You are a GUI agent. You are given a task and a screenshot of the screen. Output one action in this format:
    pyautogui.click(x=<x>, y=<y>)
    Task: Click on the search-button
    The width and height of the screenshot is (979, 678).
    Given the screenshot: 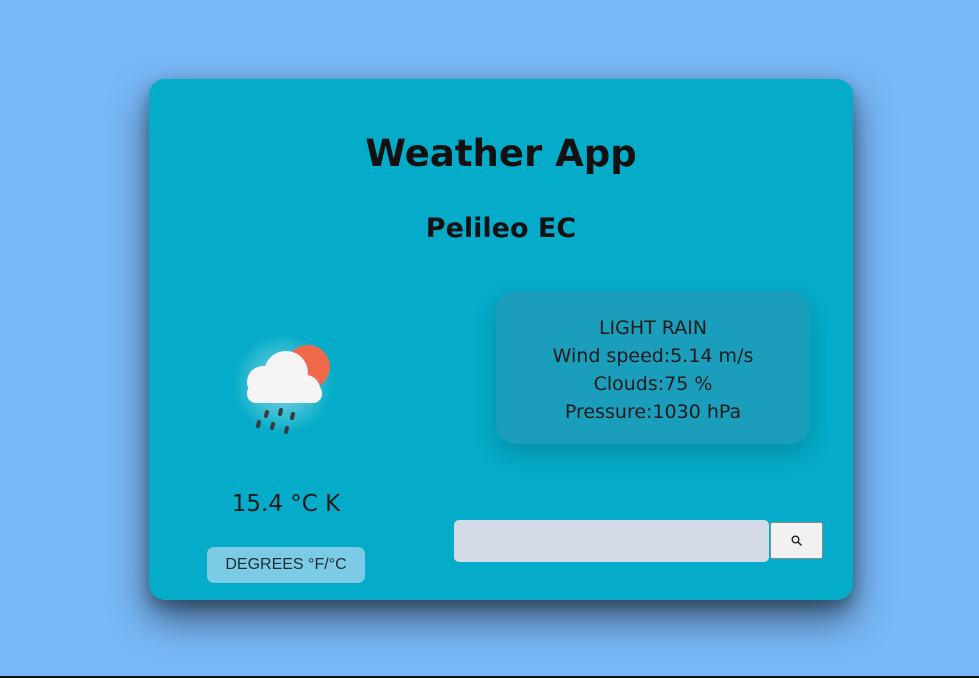 What is the action you would take?
    pyautogui.click(x=796, y=540)
    